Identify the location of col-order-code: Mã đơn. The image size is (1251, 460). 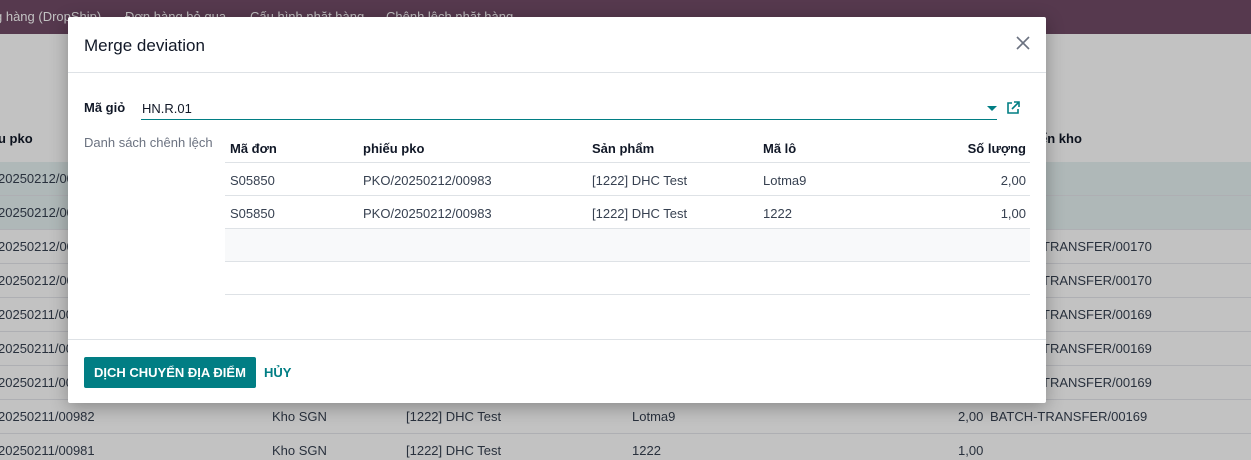
(253, 148).